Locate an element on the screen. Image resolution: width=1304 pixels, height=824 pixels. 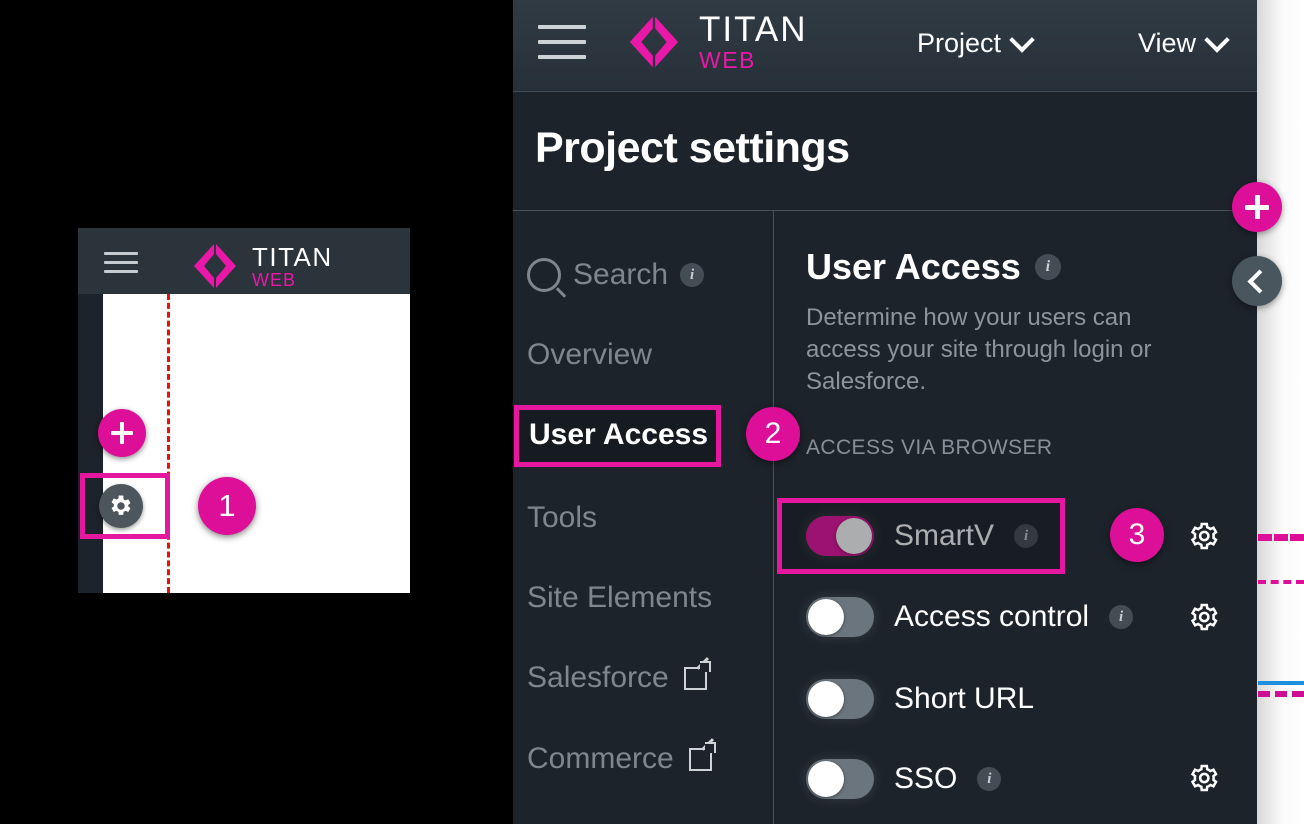
toggle-row-short-url: Short URL is located at coordinates (920, 699).